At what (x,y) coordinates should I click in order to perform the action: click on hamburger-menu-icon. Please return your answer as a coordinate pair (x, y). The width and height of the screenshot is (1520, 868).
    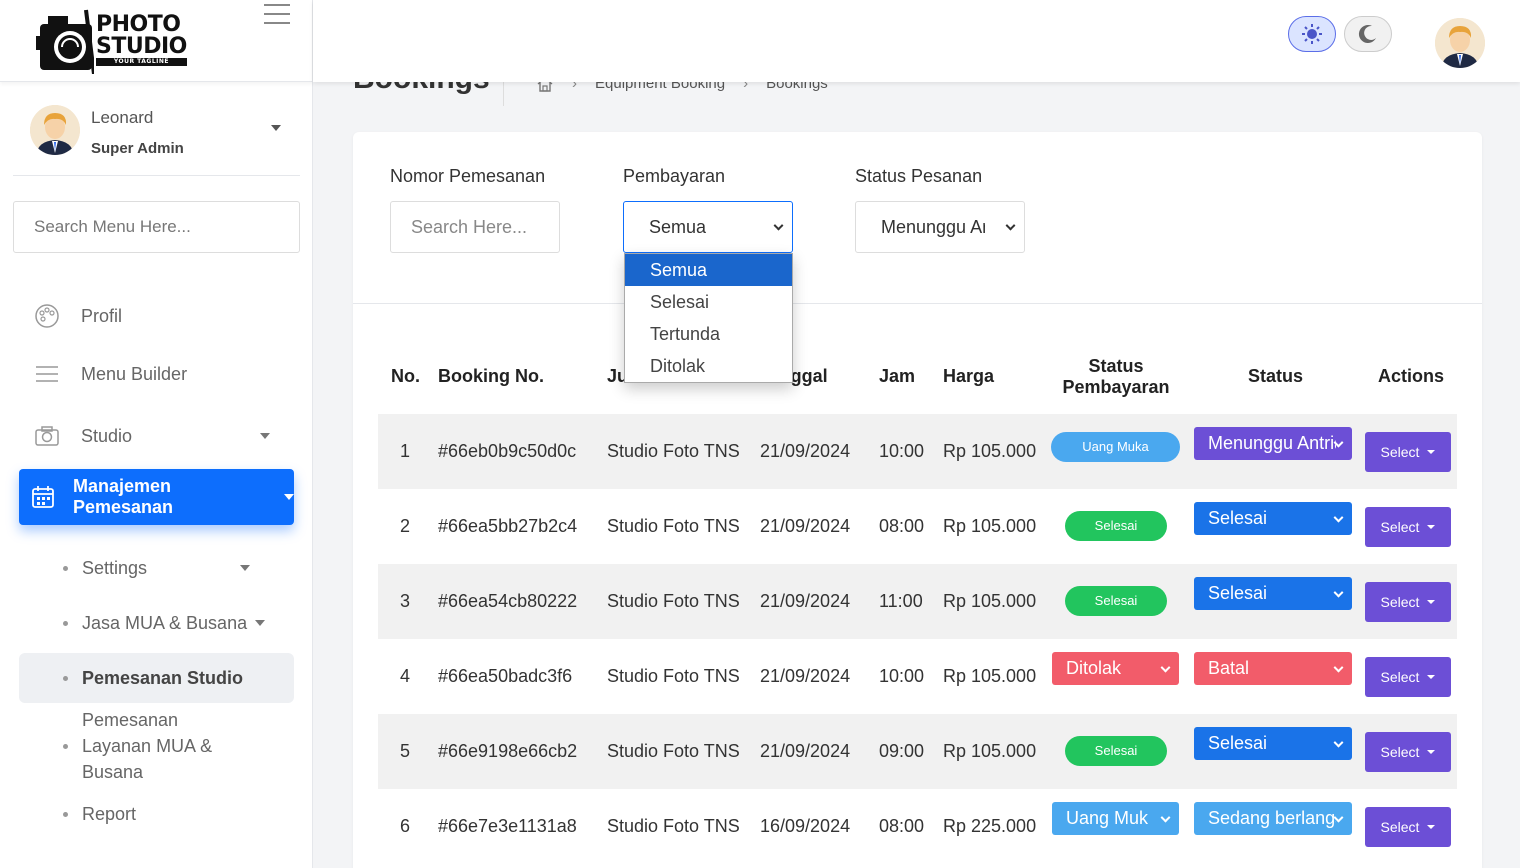
    Looking at the image, I should click on (277, 15).